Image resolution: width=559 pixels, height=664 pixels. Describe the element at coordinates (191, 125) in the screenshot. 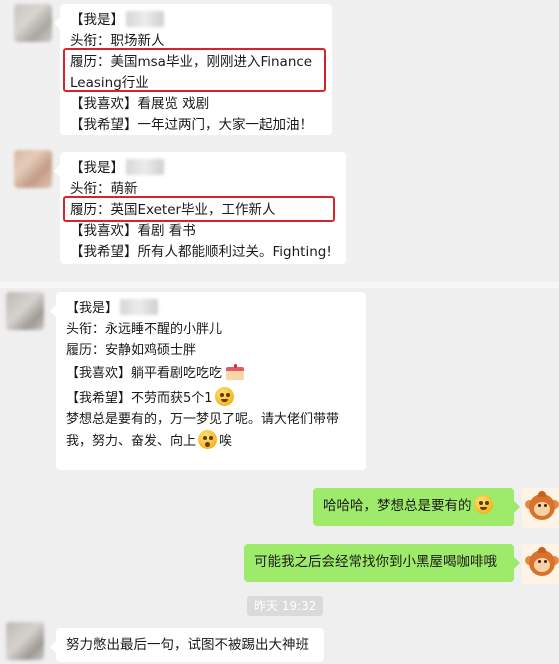

I see `hope-line: 【我希望】一年过两门，大家一起加油！` at that location.